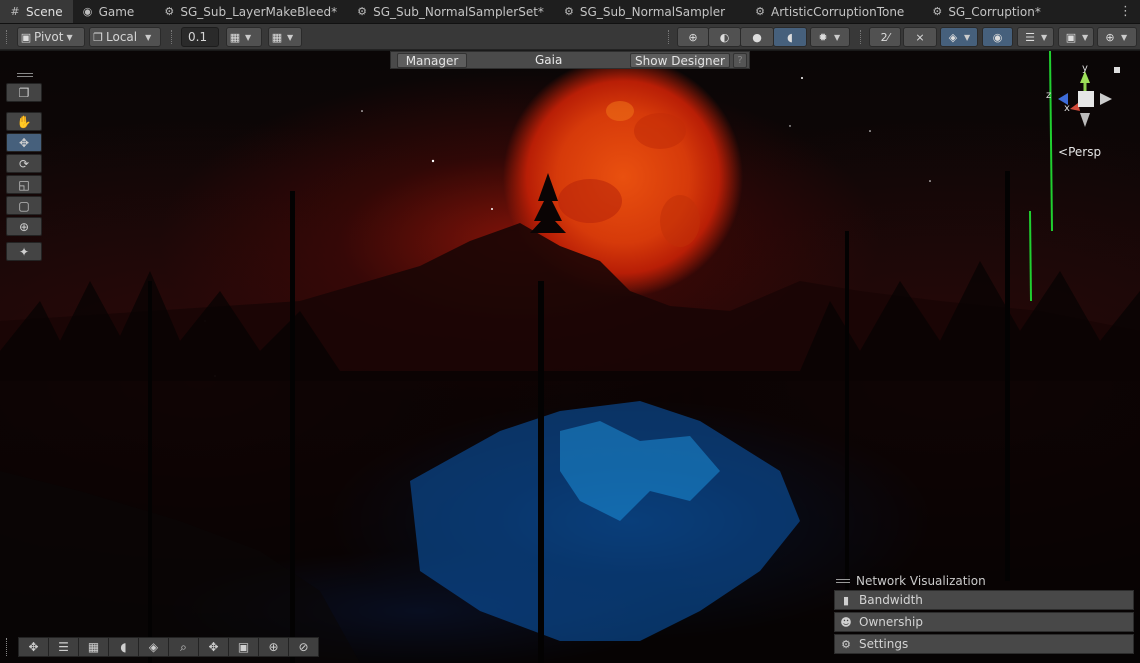  I want to click on scale-tool: ◱, so click(24, 184).